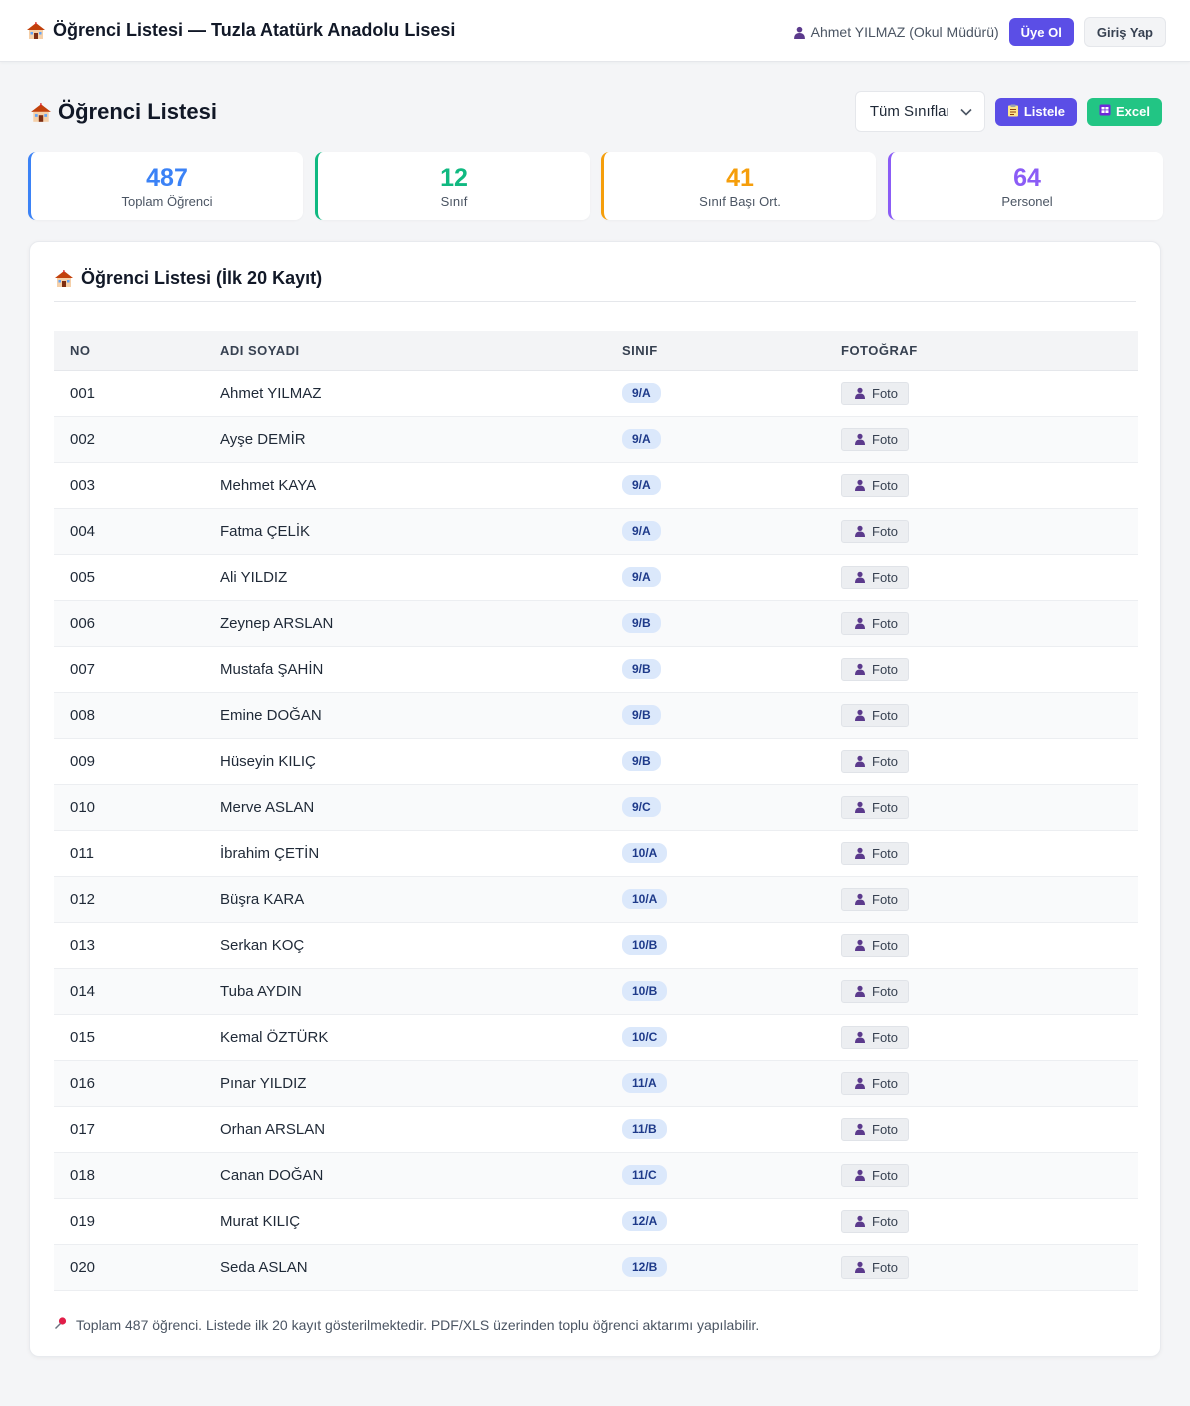 The image size is (1190, 1406). I want to click on table-row: 013 Serkan KOÇ 10/B Foto, so click(596, 945).